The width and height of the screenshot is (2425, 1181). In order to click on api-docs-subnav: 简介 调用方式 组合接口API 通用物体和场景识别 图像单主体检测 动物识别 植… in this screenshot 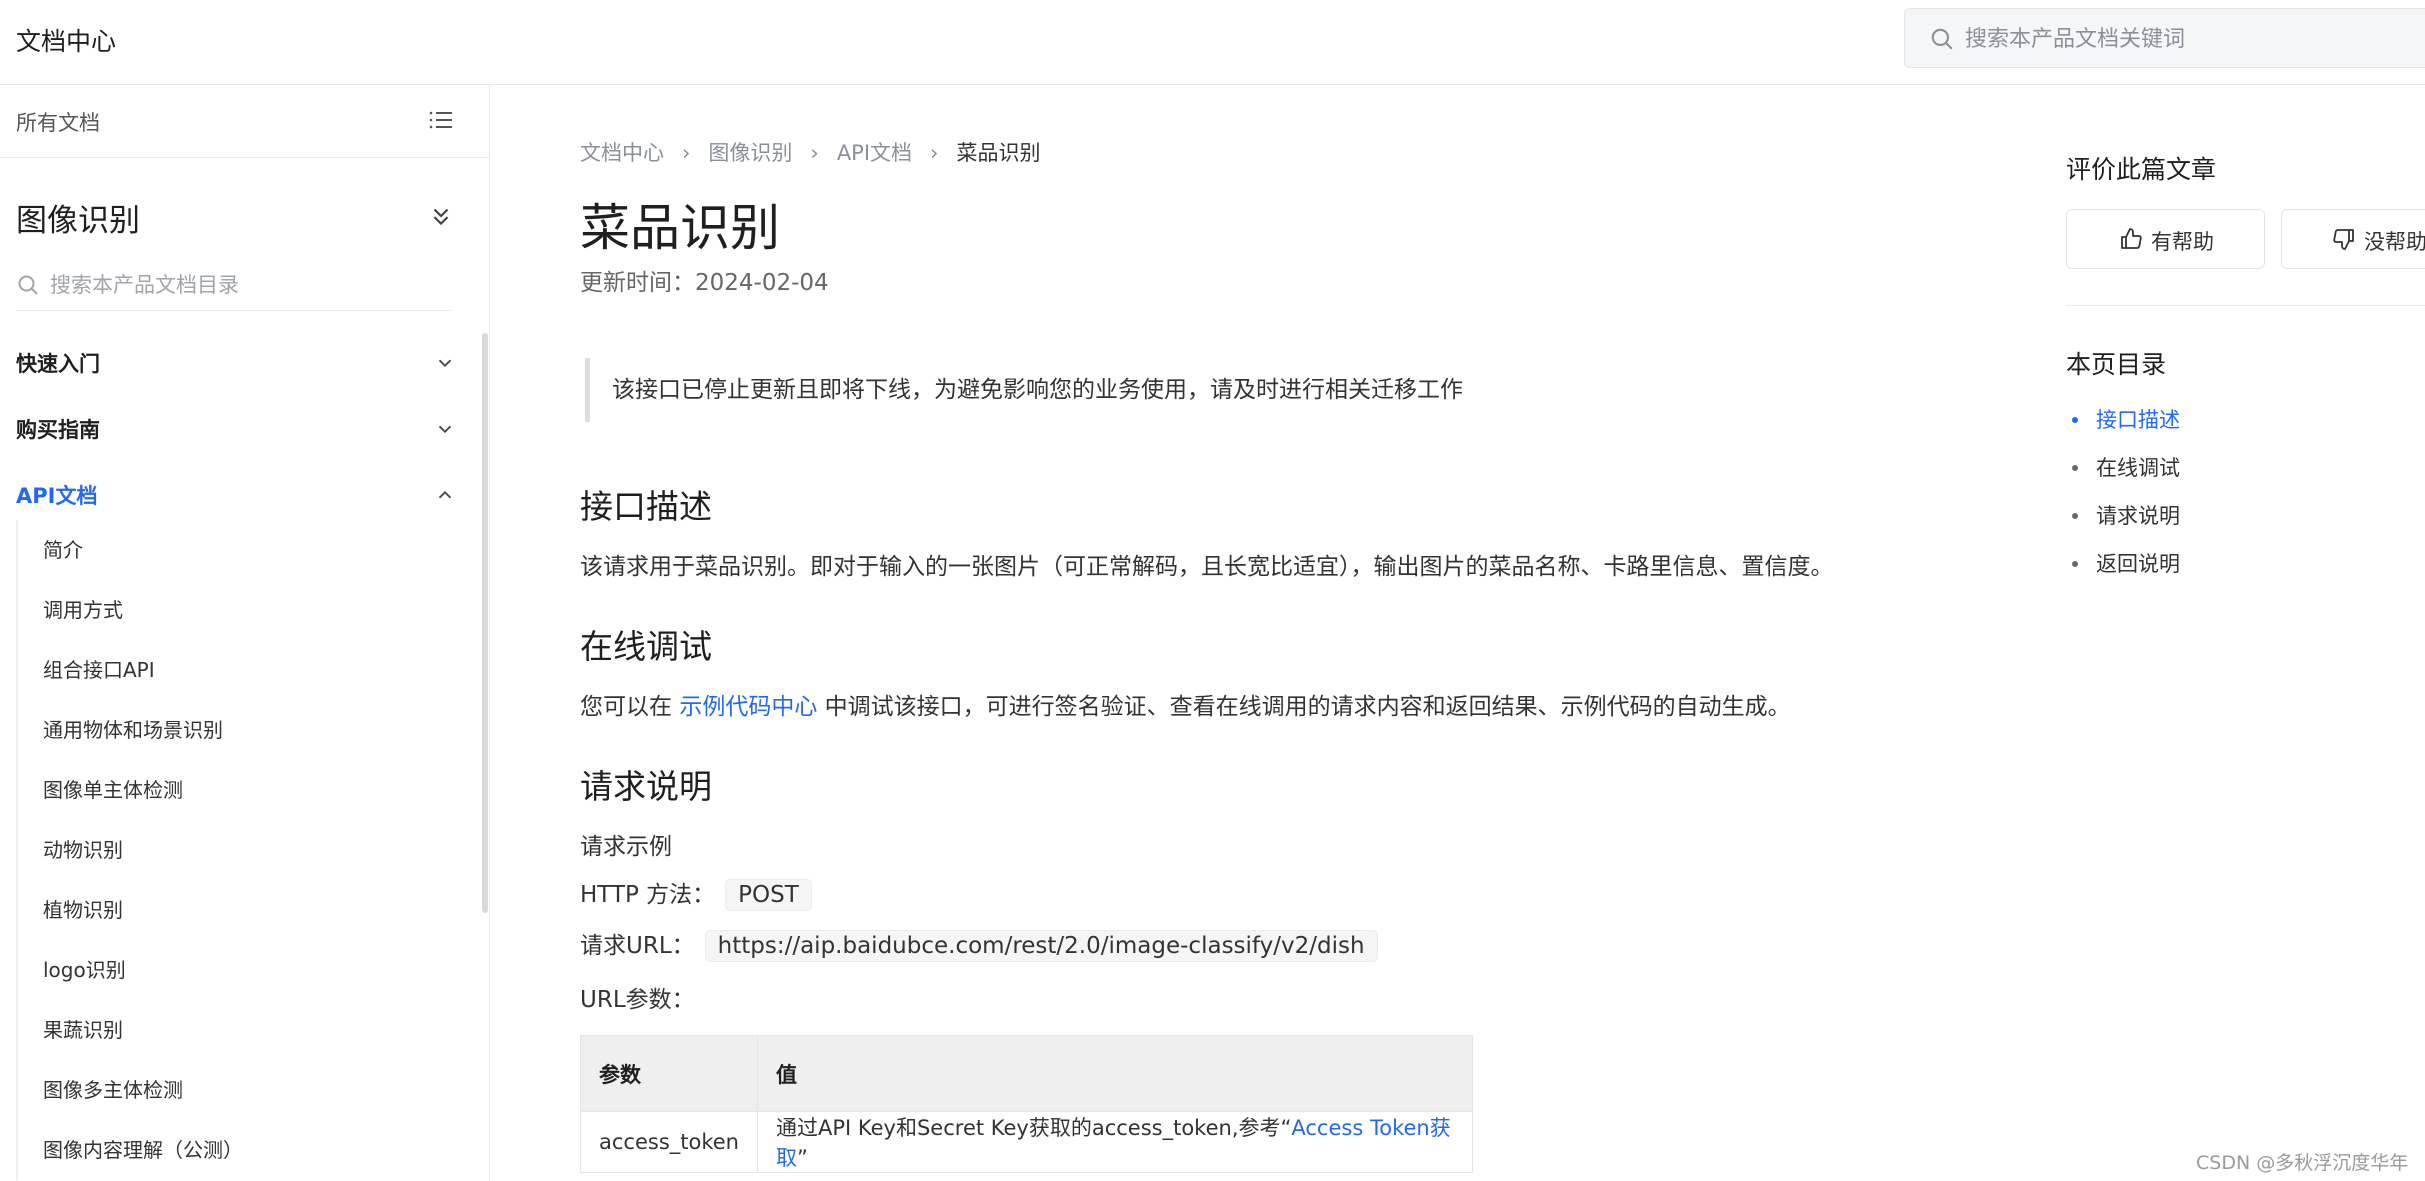, I will do `click(236, 850)`.